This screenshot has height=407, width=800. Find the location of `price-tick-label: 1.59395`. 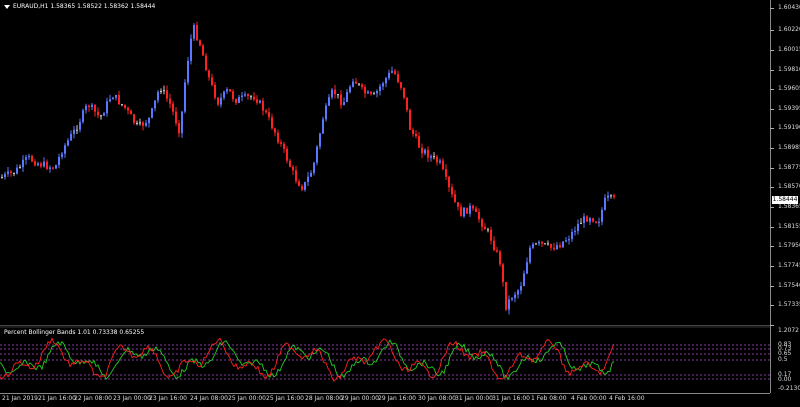

price-tick-label: 1.59395 is located at coordinates (789, 108).